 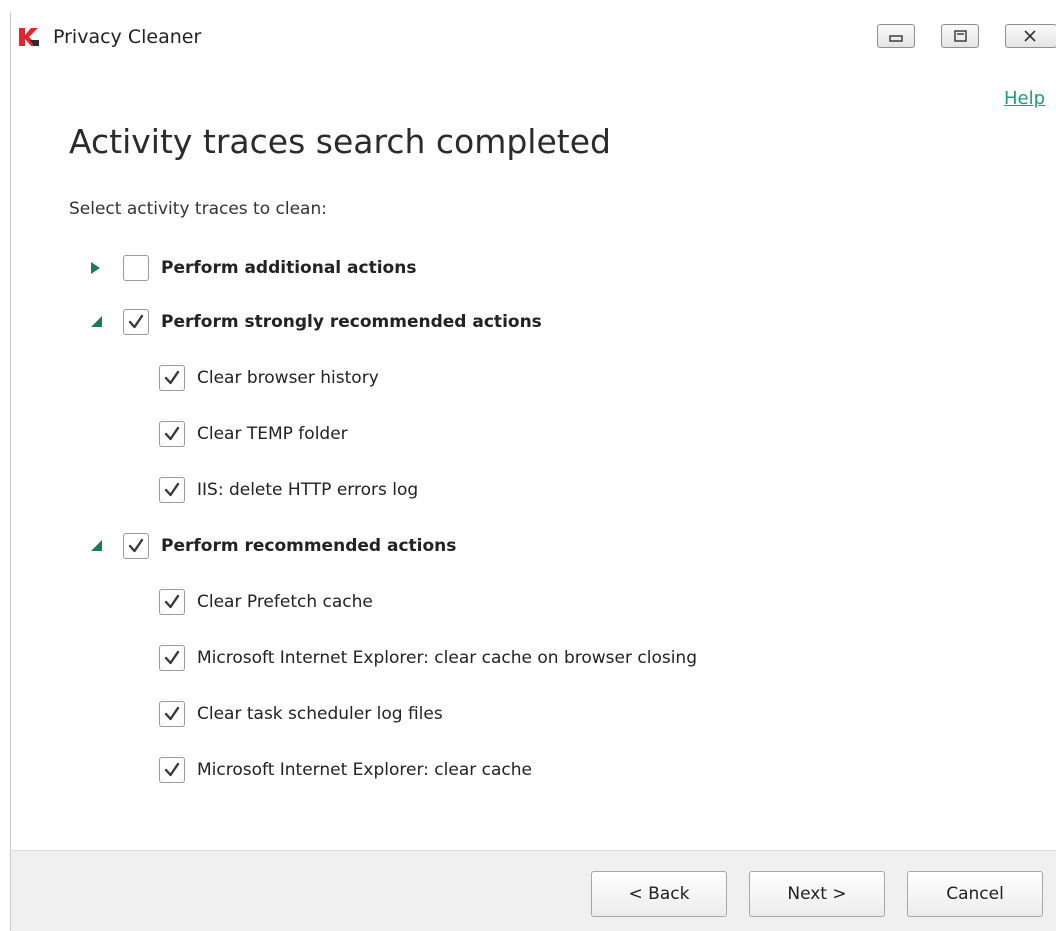 I want to click on next-button: Next >, so click(x=817, y=894).